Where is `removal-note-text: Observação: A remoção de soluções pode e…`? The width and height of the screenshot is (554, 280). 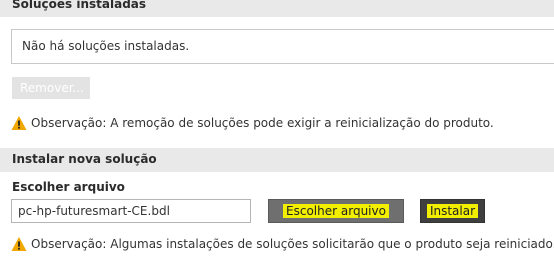 removal-note-text: Observação: A remoção de soluções pode e… is located at coordinates (262, 123).